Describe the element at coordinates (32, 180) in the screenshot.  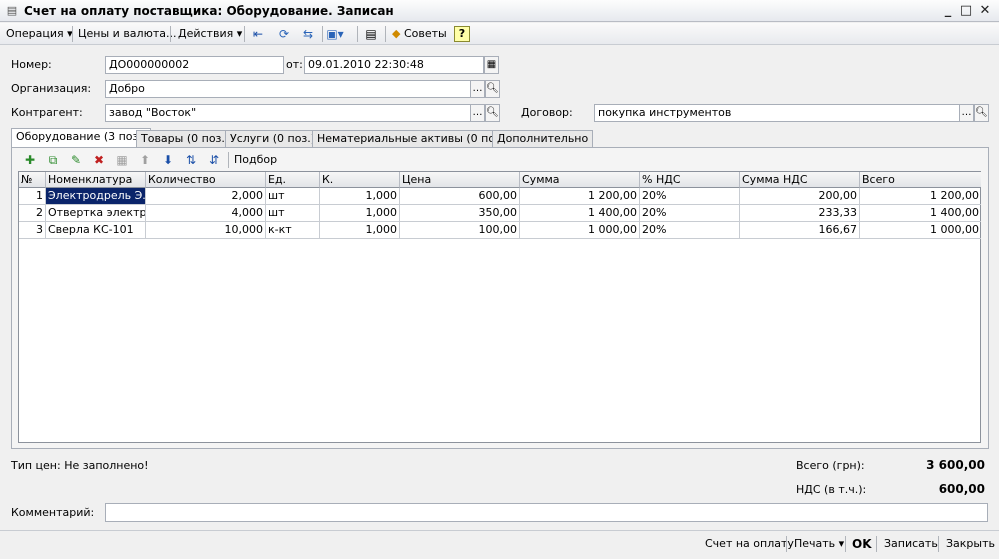
I see `column-header-number: №` at that location.